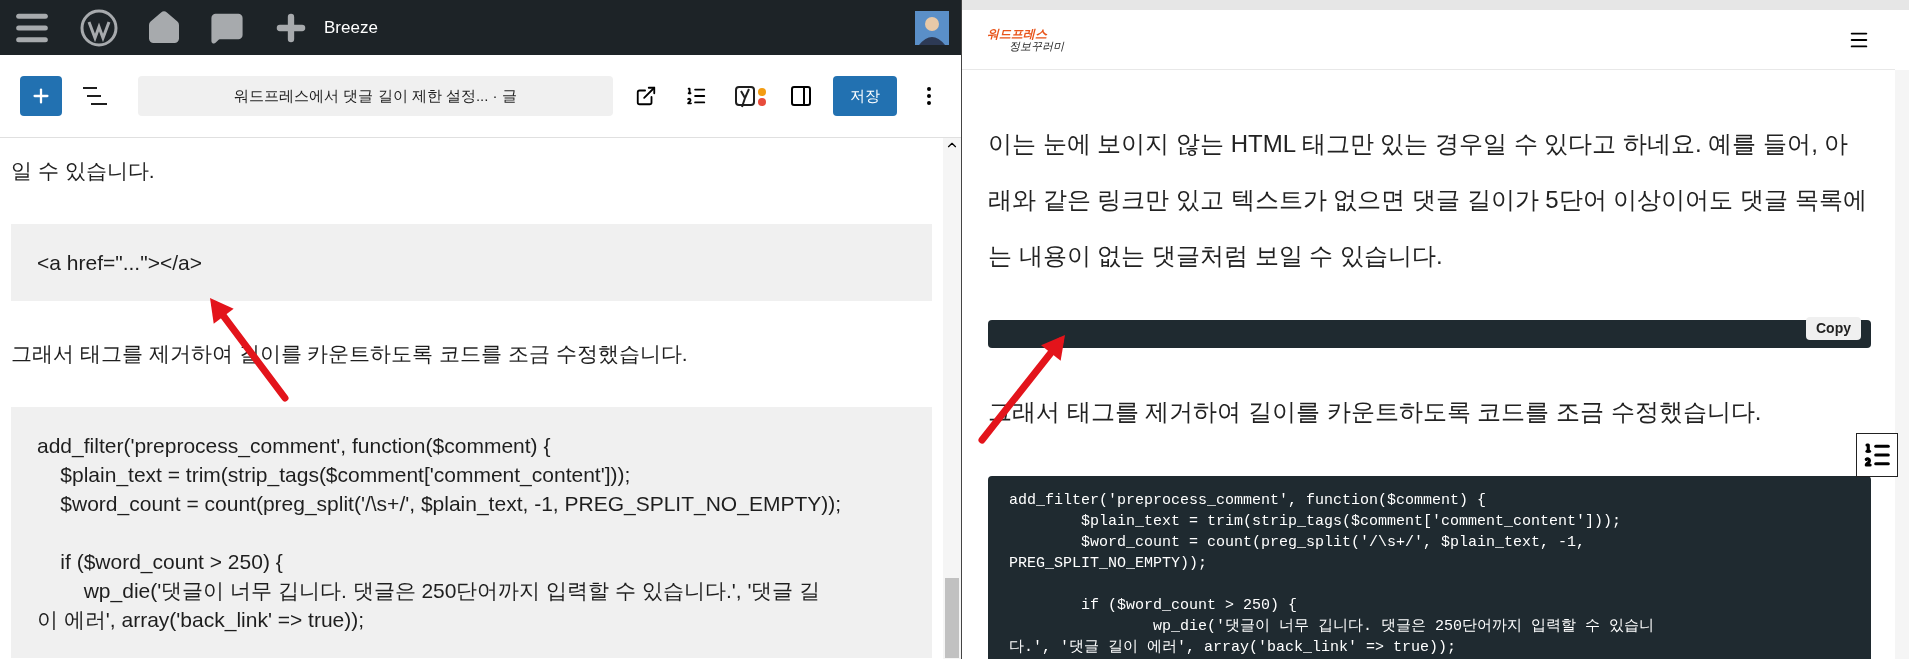 This screenshot has width=1909, height=659. What do you see at coordinates (646, 96) in the screenshot?
I see `external-link-icon` at bounding box center [646, 96].